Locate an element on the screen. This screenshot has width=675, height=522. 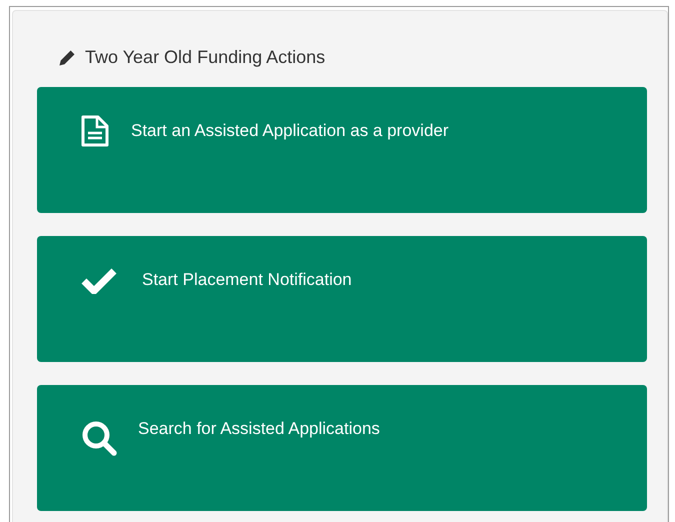
action-label: Search for Assisted Applications is located at coordinates (259, 429).